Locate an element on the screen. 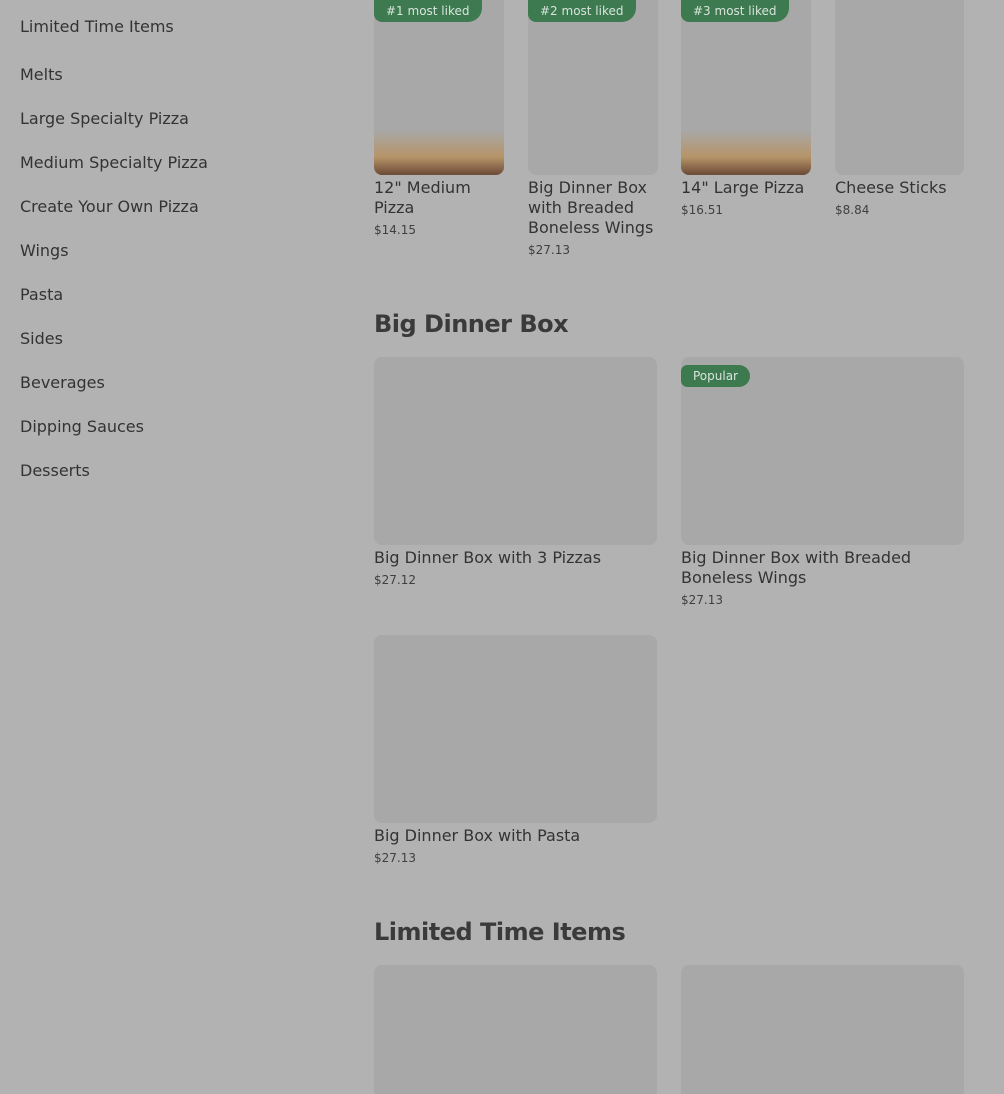 This screenshot has height=1094, width=1004. menu-item-card: Big Dinner Box with 3 Pizzas $27.12 is located at coordinates (515, 477).